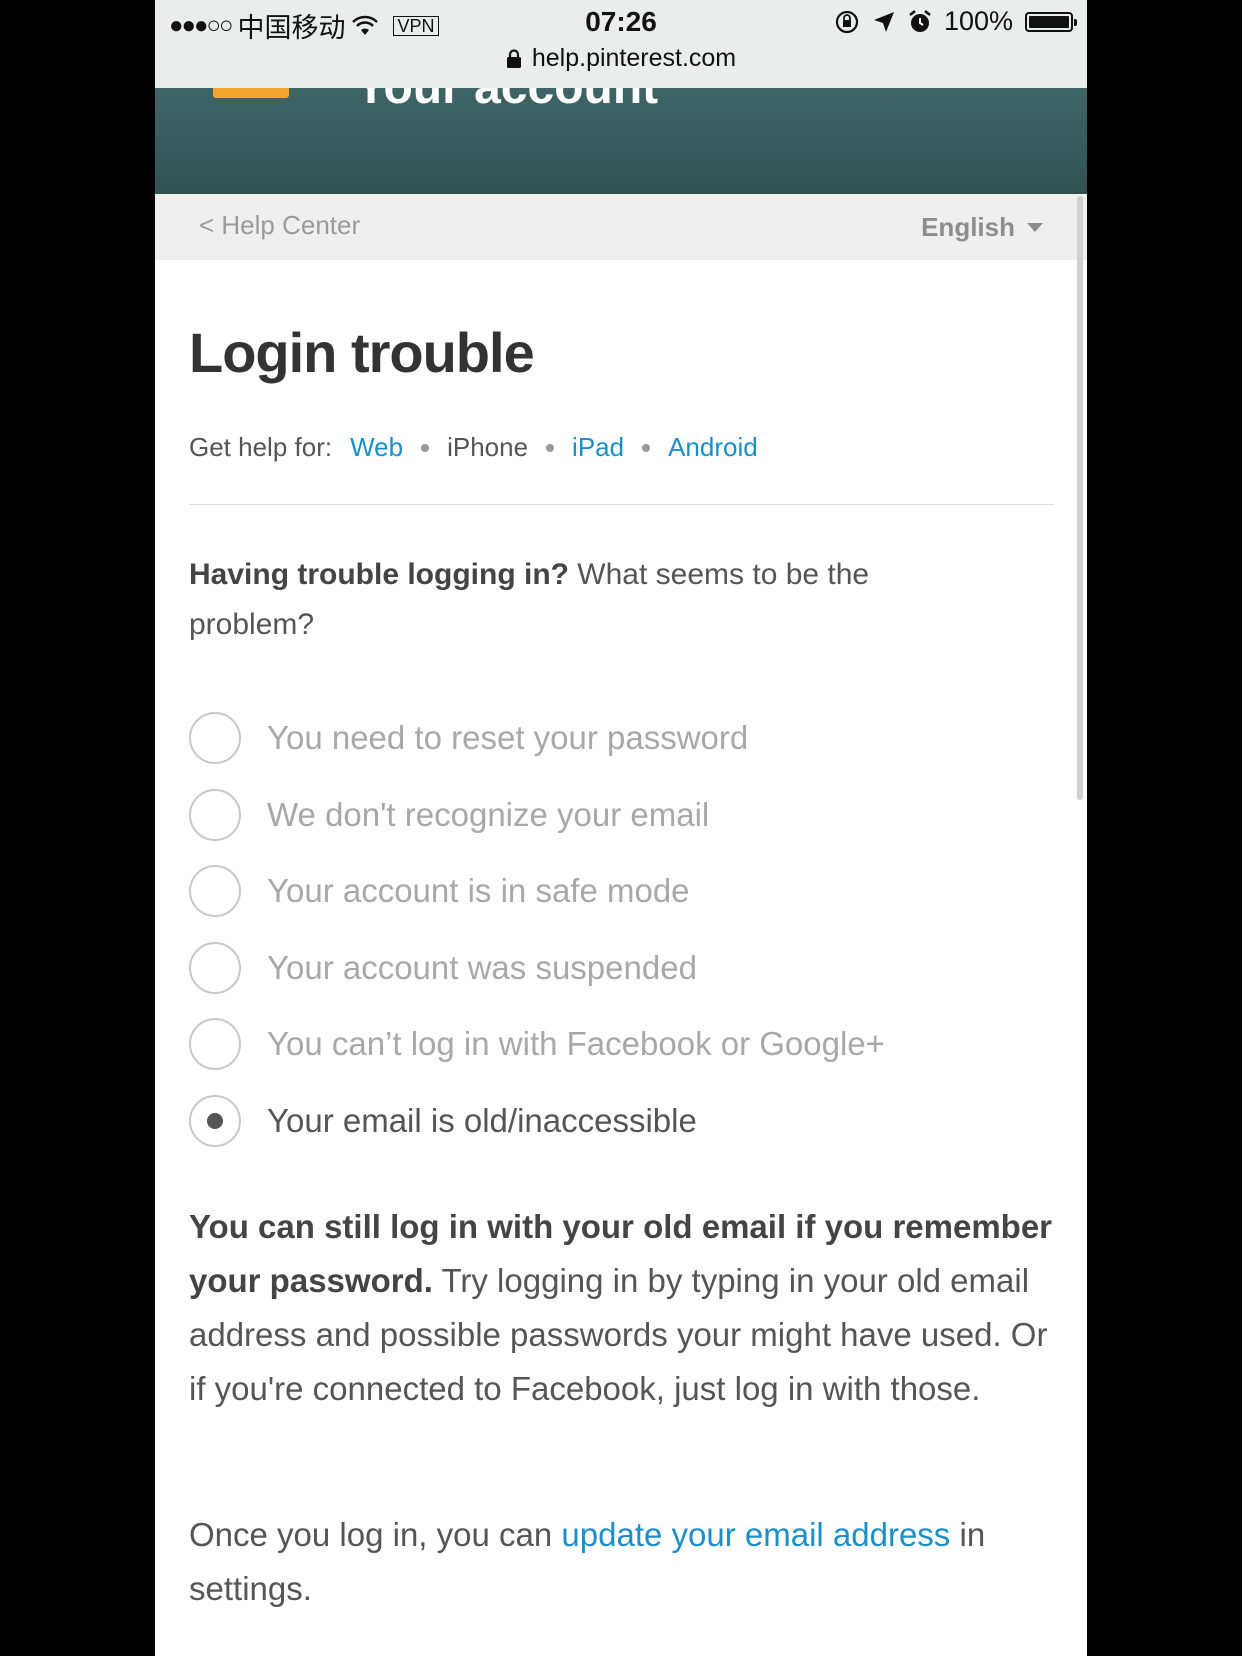 This screenshot has height=1656, width=1242. Describe the element at coordinates (968, 227) in the screenshot. I see `language-label: English` at that location.